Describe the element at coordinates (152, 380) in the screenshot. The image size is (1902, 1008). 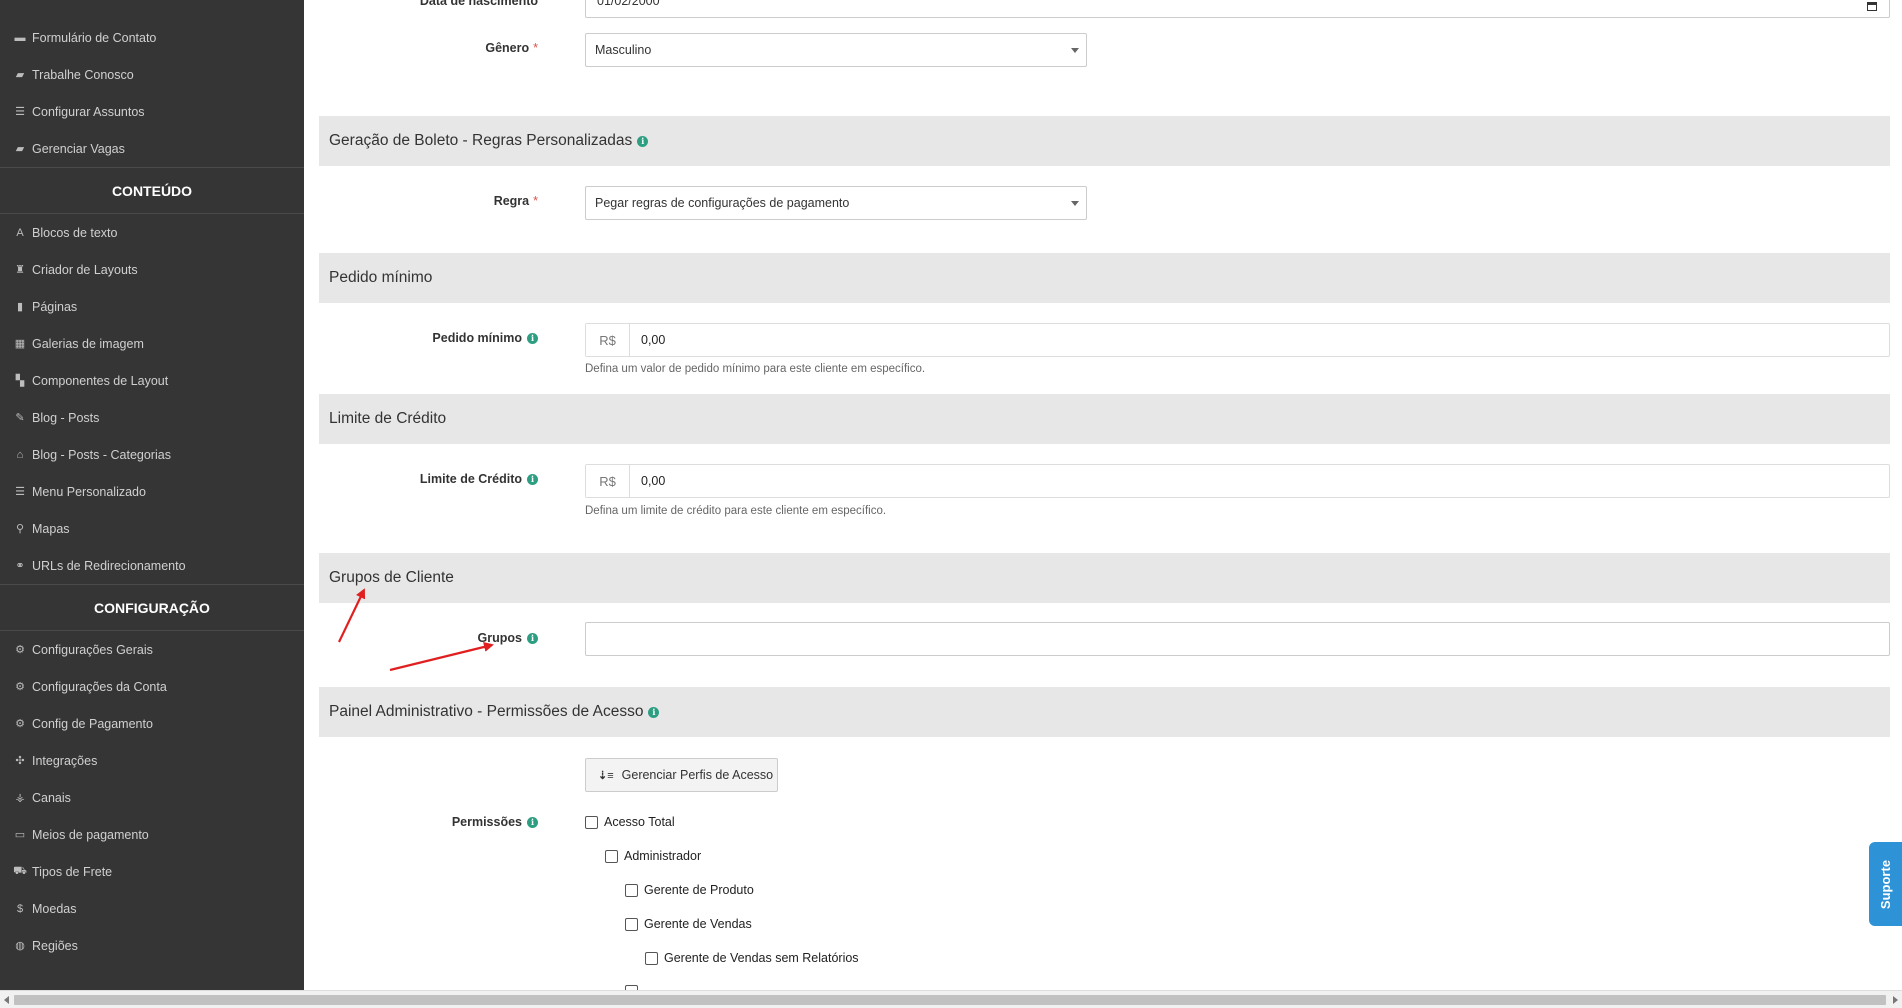
I see `sidebar-item: ▚ Componentes de Layout` at that location.